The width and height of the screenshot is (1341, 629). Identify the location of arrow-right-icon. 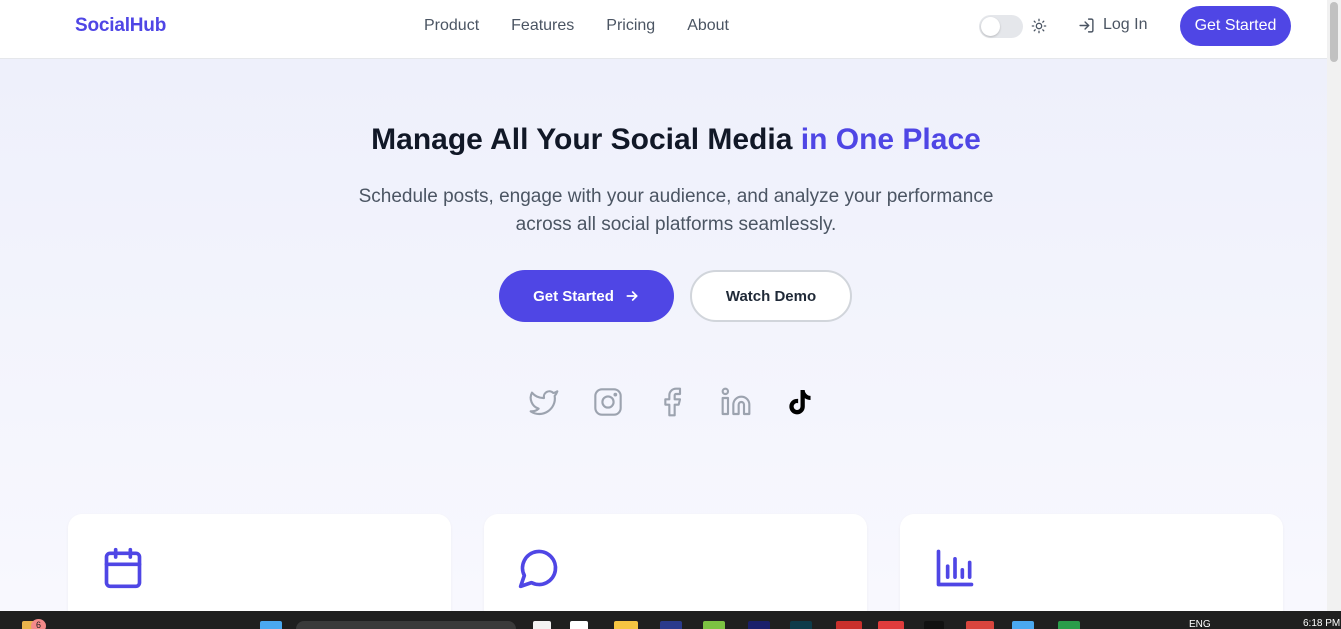
(632, 296).